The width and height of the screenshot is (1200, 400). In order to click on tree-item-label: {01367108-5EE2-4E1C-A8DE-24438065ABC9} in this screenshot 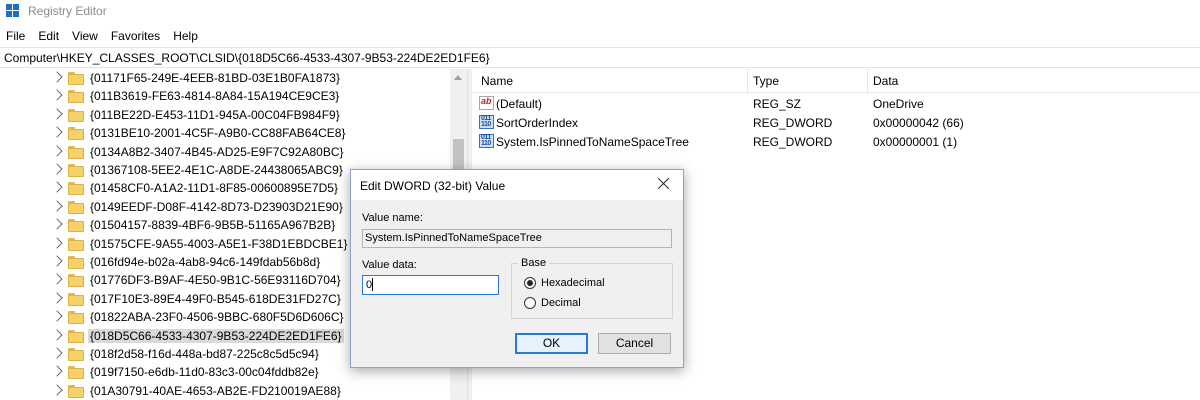, I will do `click(216, 170)`.